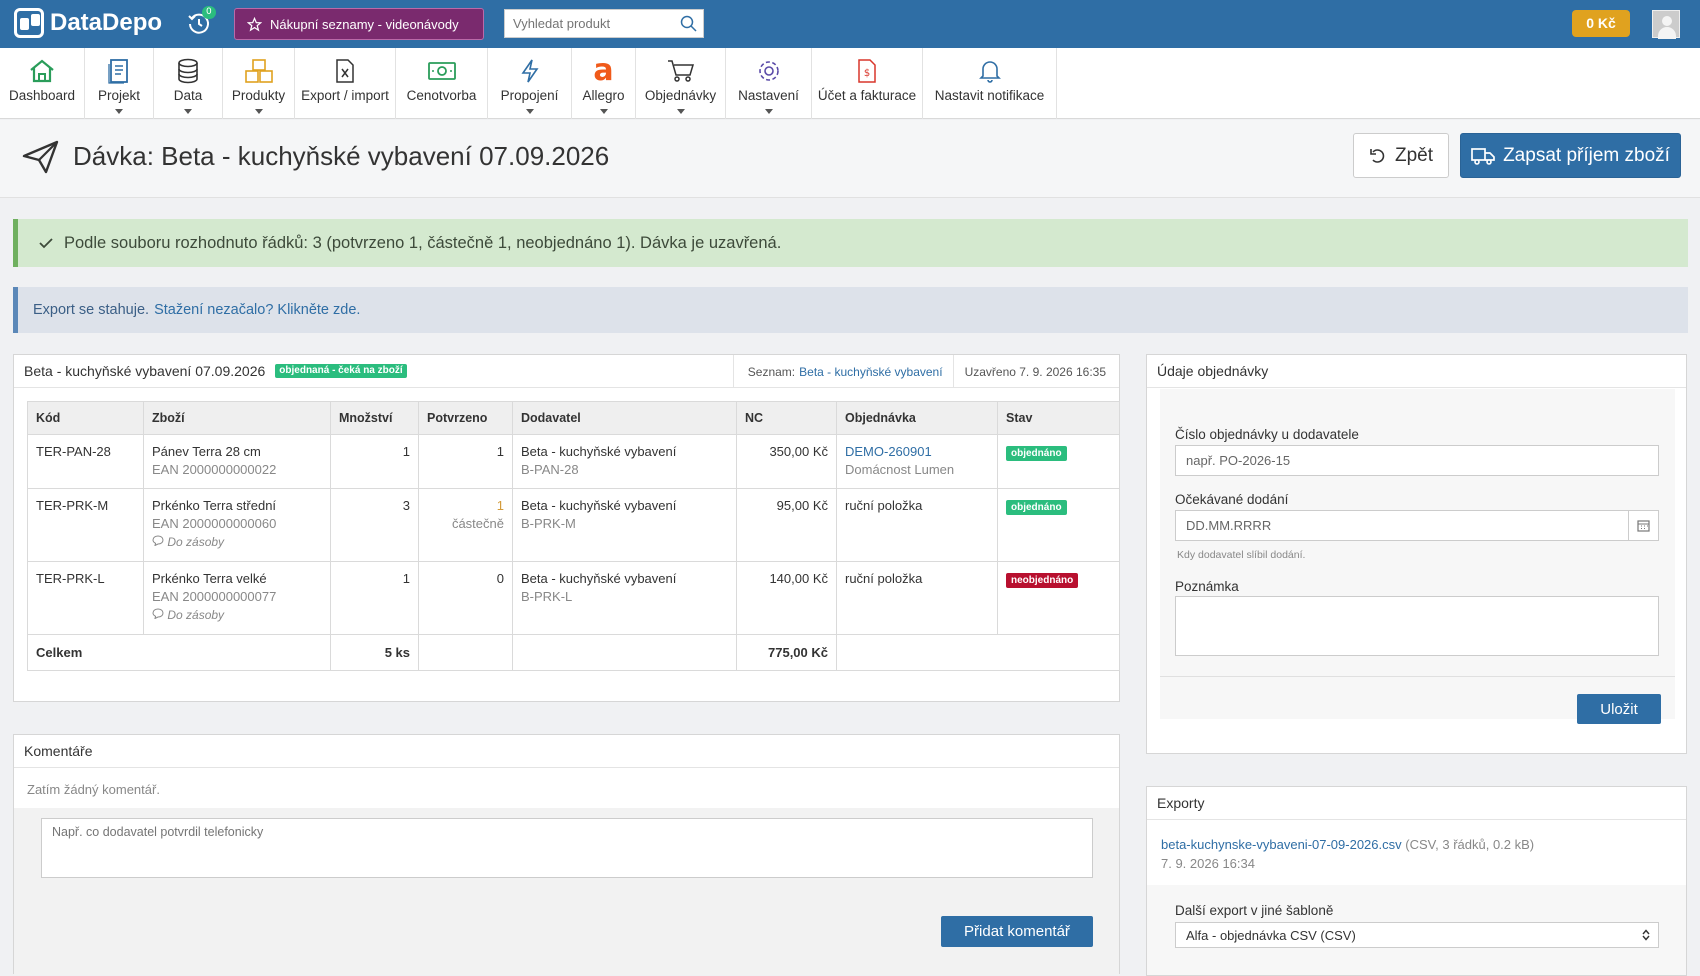 The height and width of the screenshot is (976, 1700). I want to click on nav-label: Data, so click(188, 95).